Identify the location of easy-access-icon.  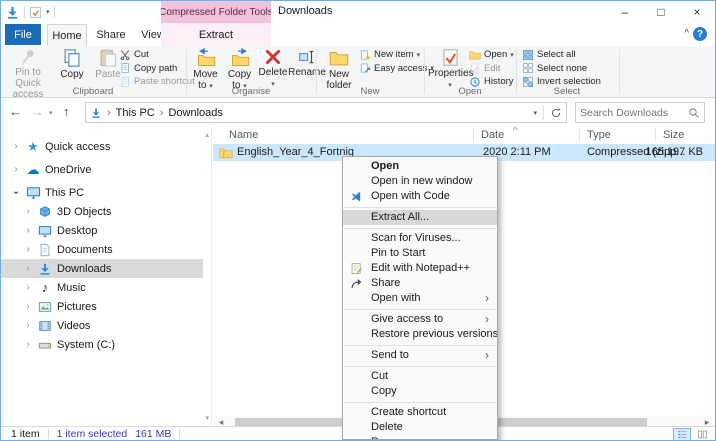
(365, 68).